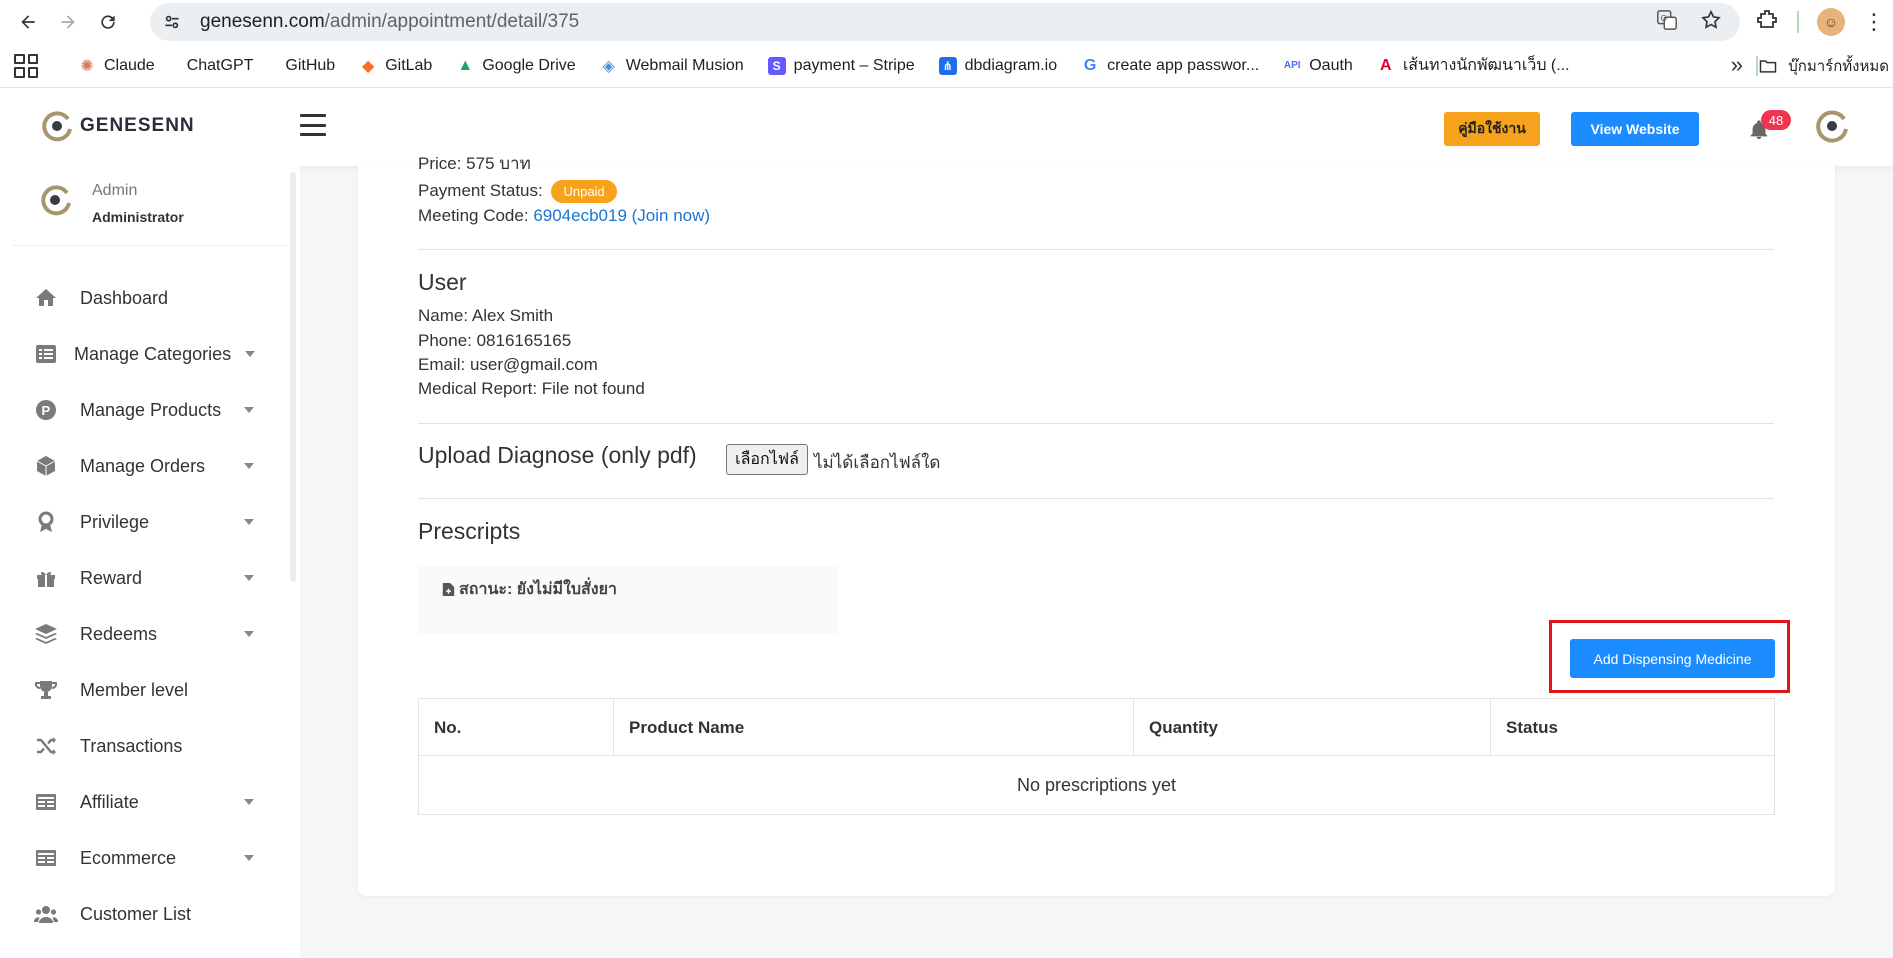 The height and width of the screenshot is (958, 1893). Describe the element at coordinates (1874, 22) in the screenshot. I see `menu-kebab-icon: ⋮` at that location.